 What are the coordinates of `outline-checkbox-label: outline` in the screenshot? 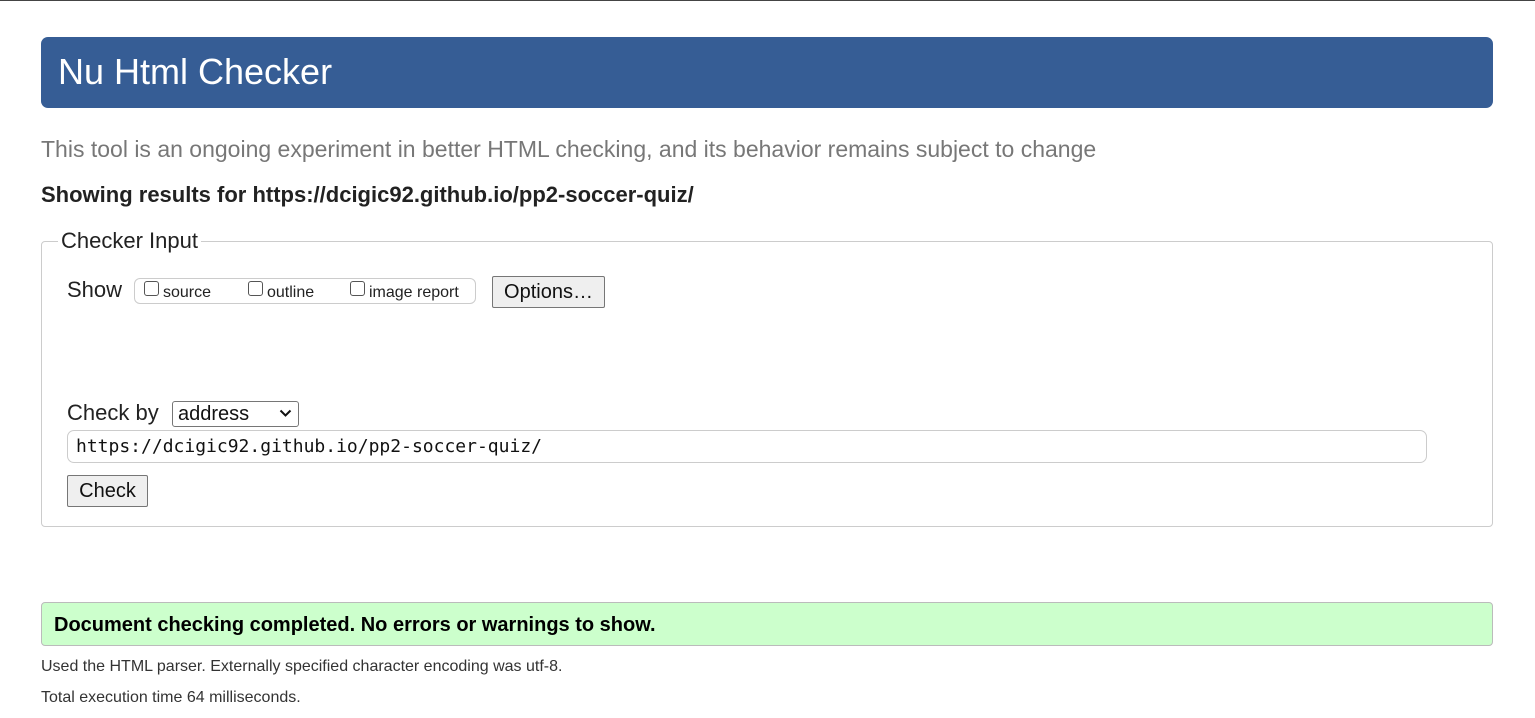 It's located at (291, 292).